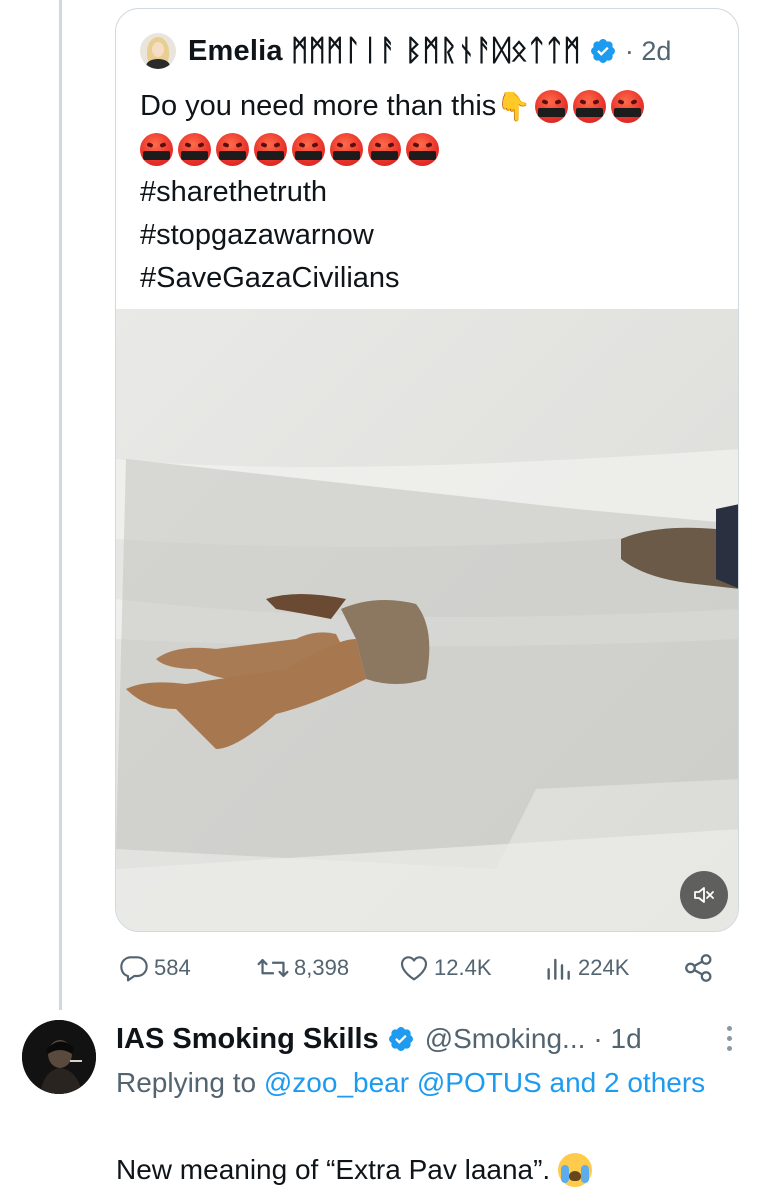 Image resolution: width=761 pixels, height=1200 pixels. I want to click on mute-toggle-button, so click(704, 895).